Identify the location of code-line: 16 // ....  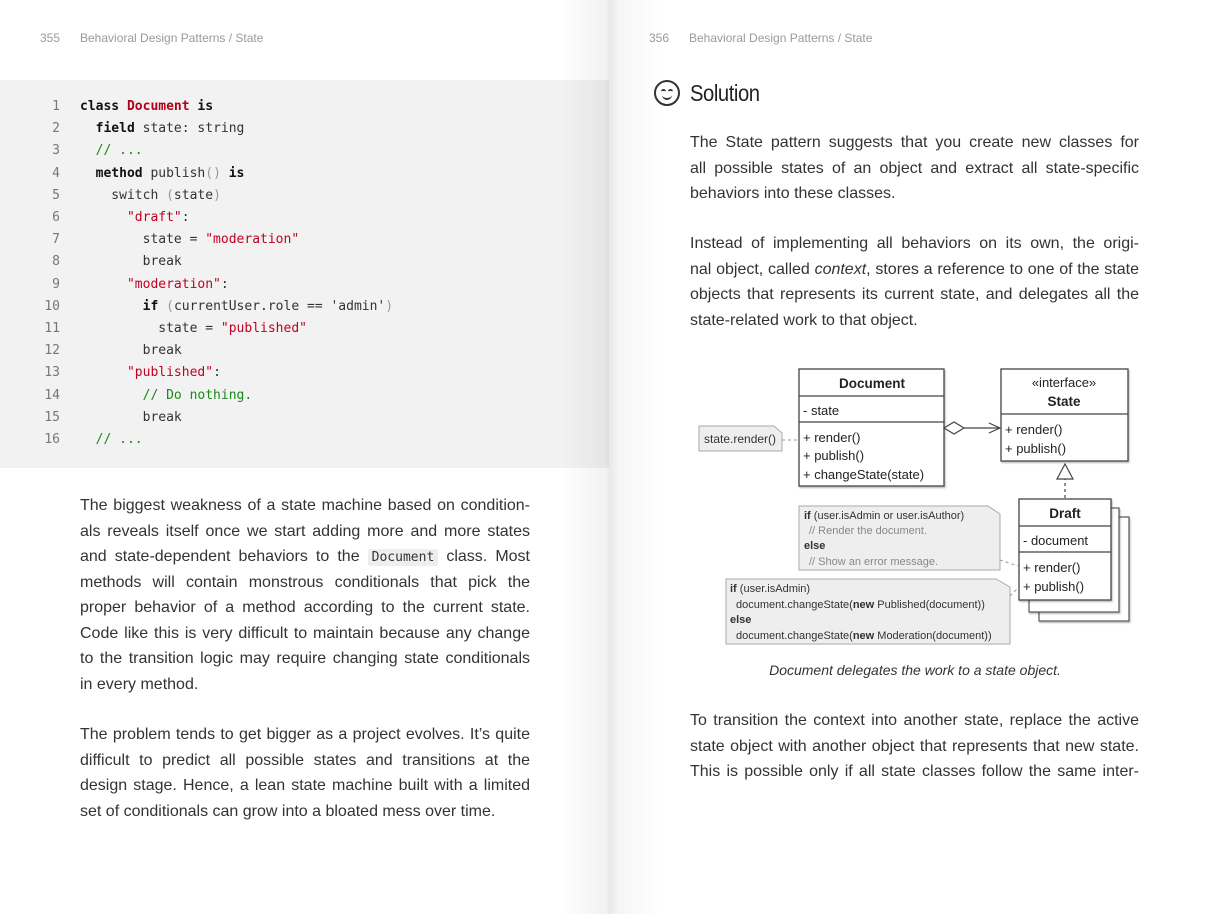
(71, 440).